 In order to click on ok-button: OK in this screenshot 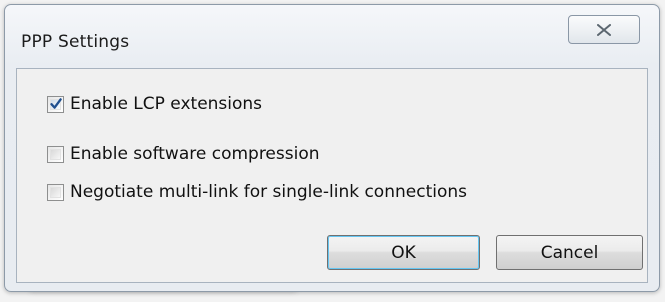, I will do `click(403, 252)`.